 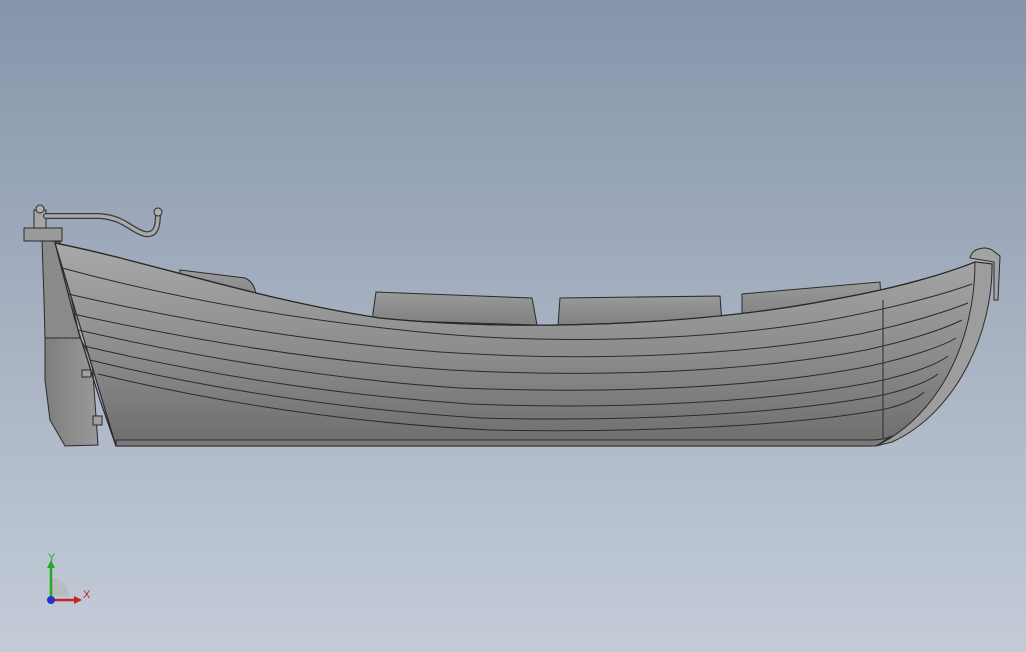 I want to click on axis-triad: Y X, so click(x=65, y=583).